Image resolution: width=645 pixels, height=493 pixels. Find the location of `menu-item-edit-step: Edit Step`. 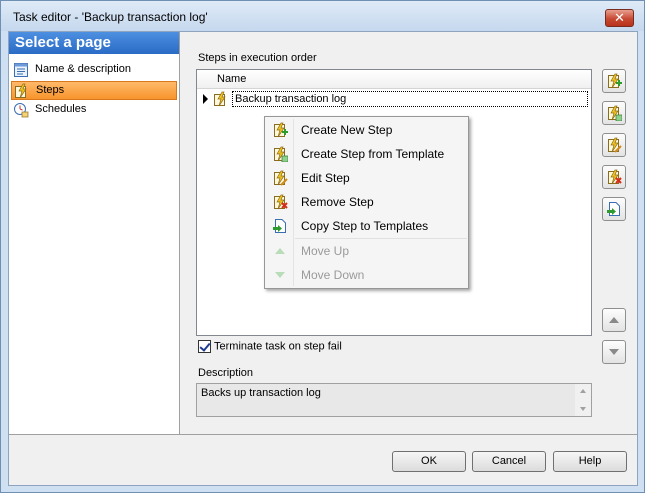

menu-item-edit-step: Edit Step is located at coordinates (367, 178).